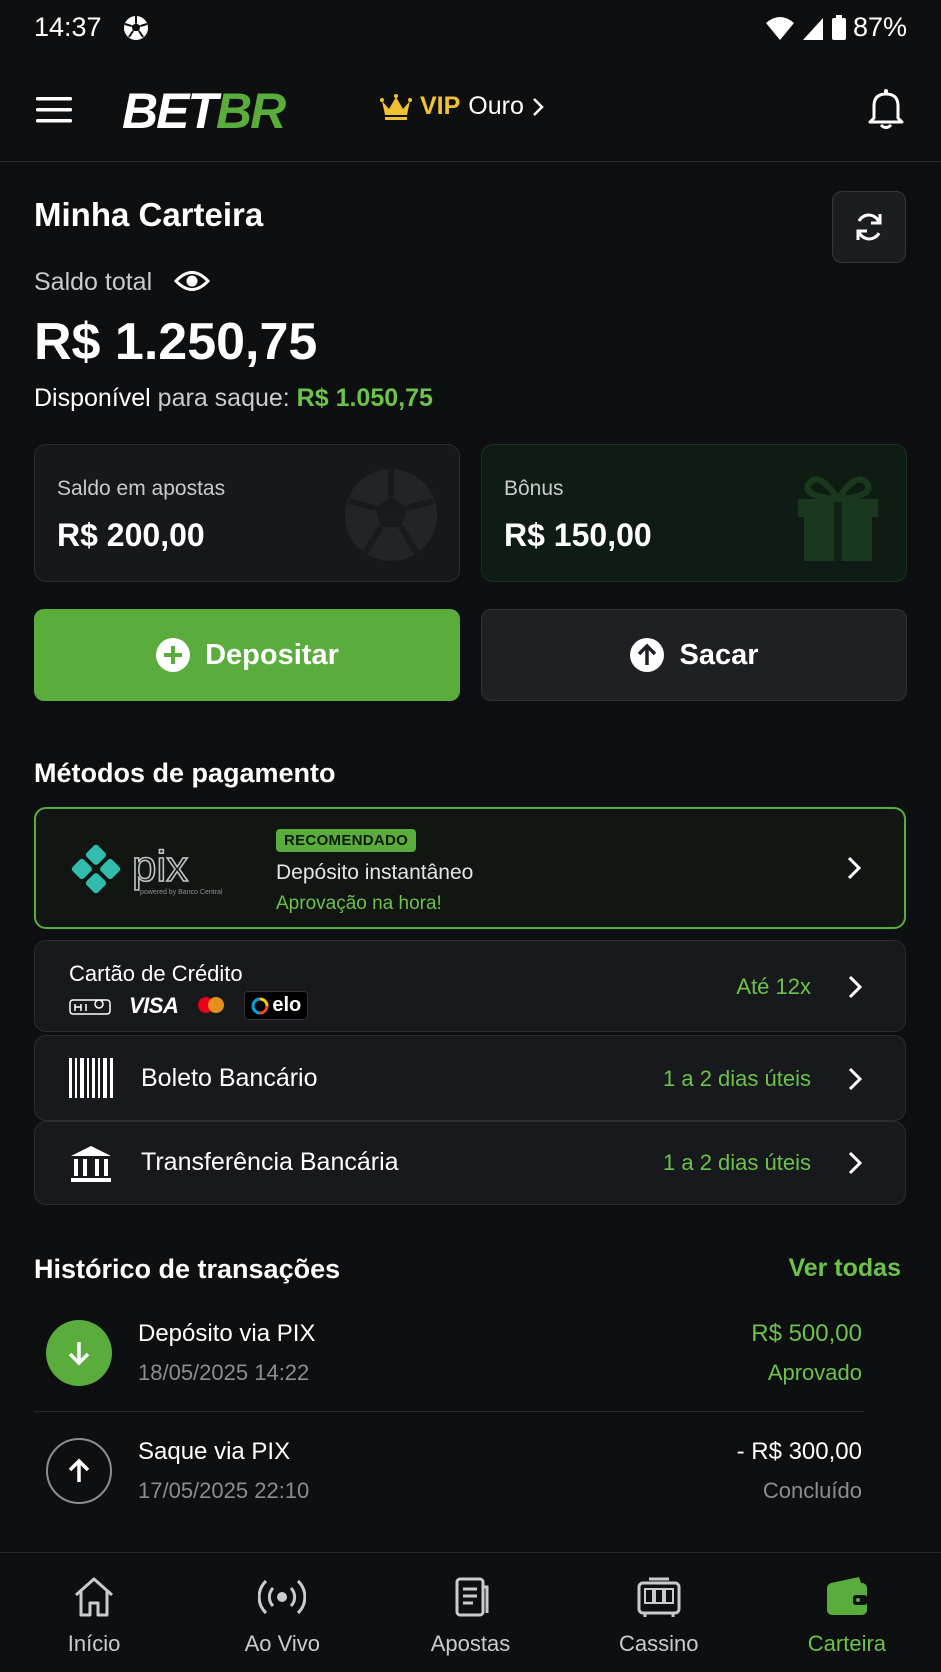  I want to click on available-balance: Disponível para saque: R$ 1.050,75, so click(233, 398).